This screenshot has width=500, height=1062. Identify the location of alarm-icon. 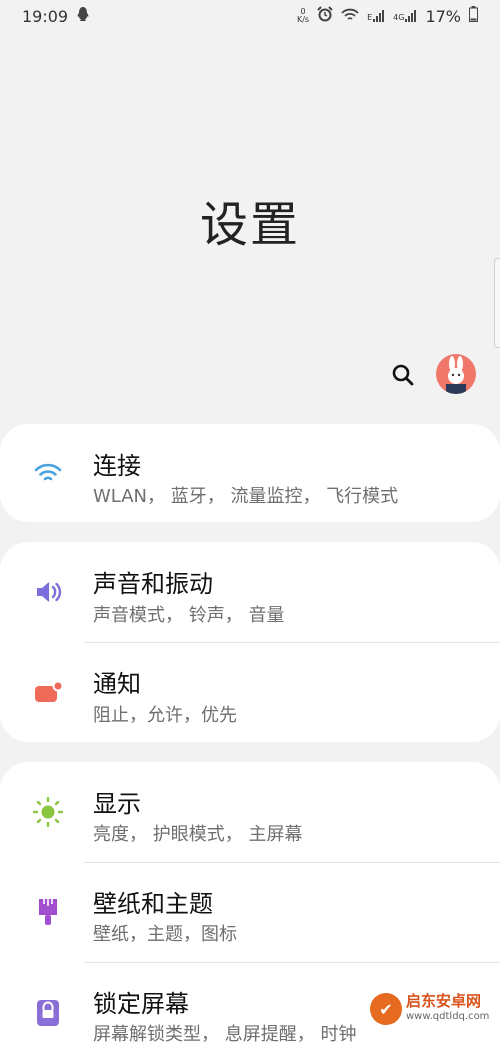
(325, 16).